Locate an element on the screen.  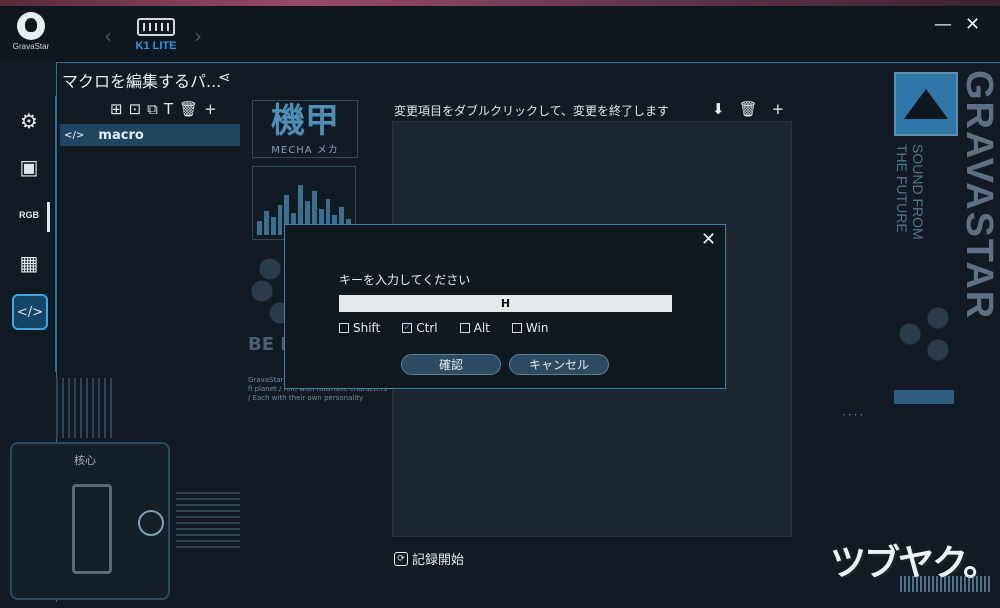
vertical-brand: GRAVASTAR is located at coordinates (979, 195).